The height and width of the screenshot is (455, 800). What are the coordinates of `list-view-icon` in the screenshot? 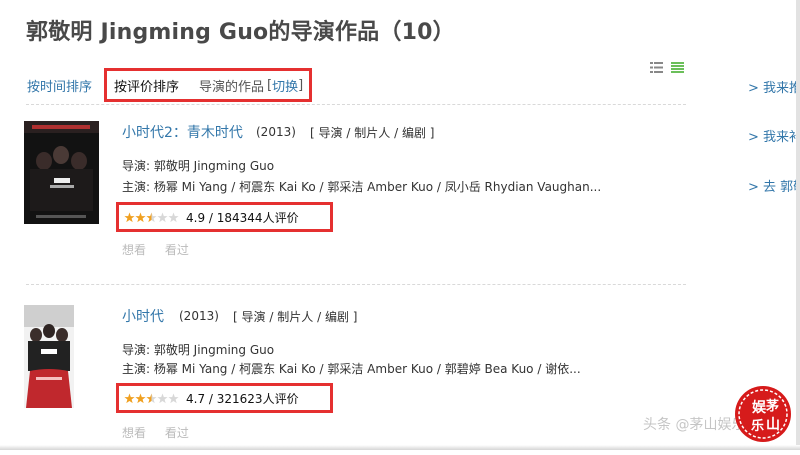 It's located at (656, 67).